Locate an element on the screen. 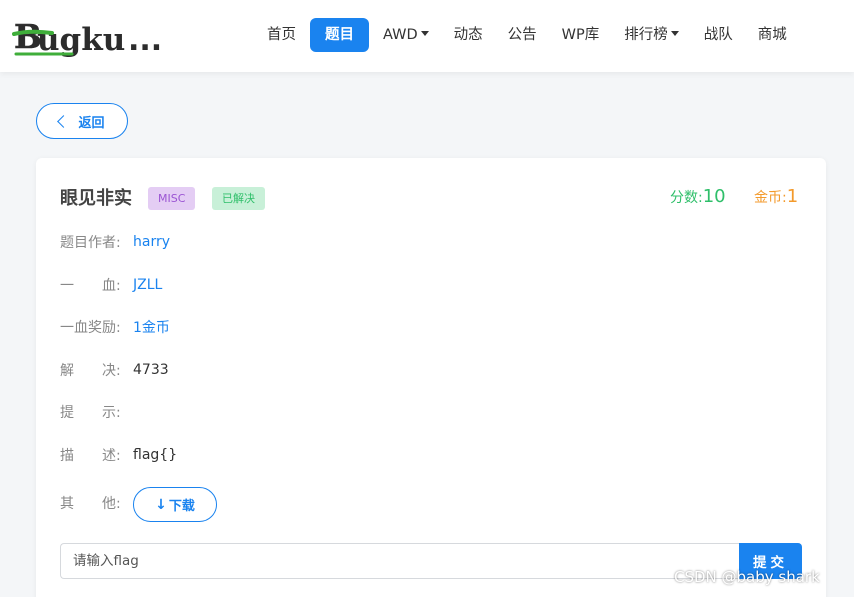  main-nav: 首页 题目 AWD 动态 公告 WP库 排行榜 战队 商城 is located at coordinates (555, 35).